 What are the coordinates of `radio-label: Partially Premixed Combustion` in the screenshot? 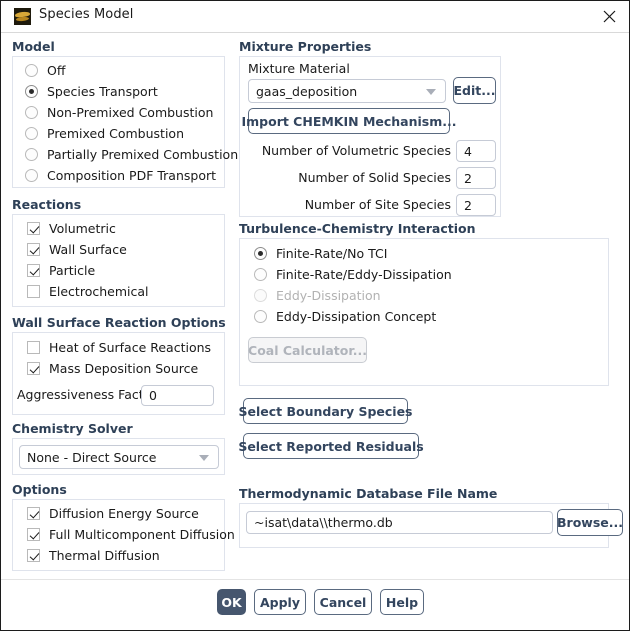 It's located at (143, 154).